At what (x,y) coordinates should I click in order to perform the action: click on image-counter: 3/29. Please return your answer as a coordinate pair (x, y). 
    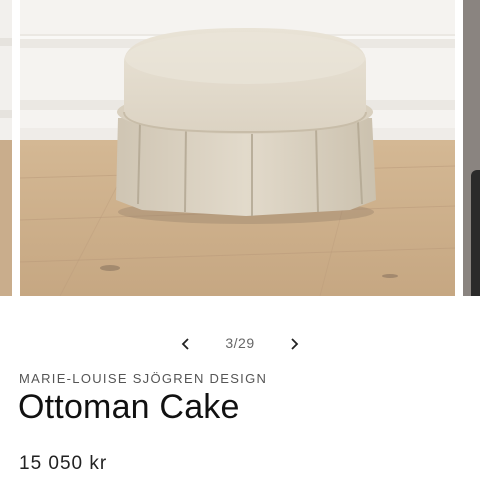
    Looking at the image, I should click on (240, 343).